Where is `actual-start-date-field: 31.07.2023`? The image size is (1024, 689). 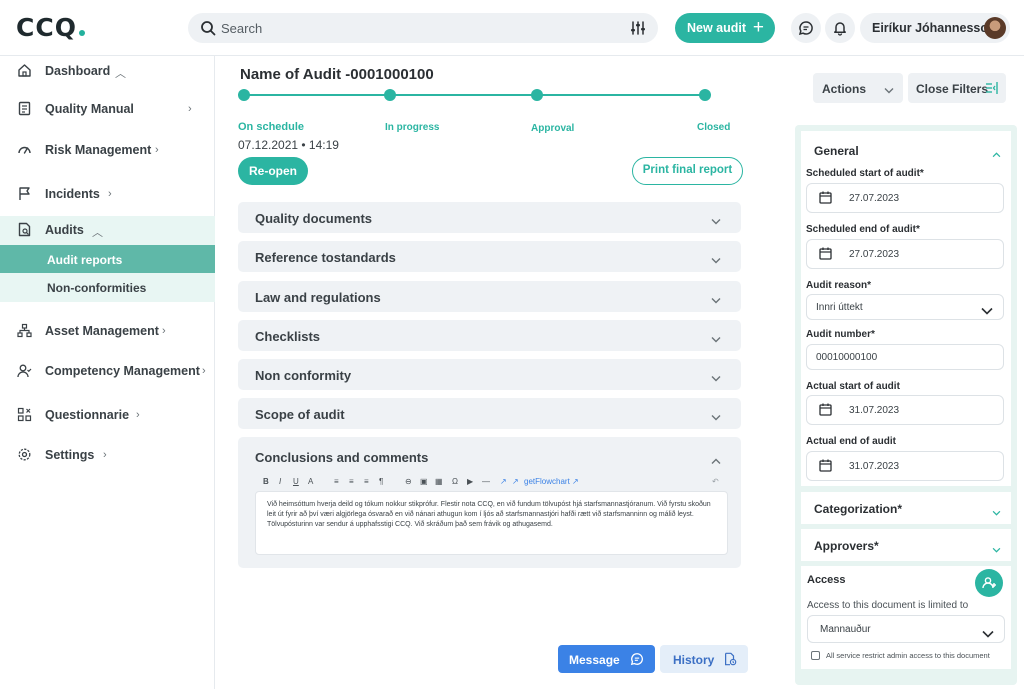
actual-start-date-field: 31.07.2023 is located at coordinates (905, 410).